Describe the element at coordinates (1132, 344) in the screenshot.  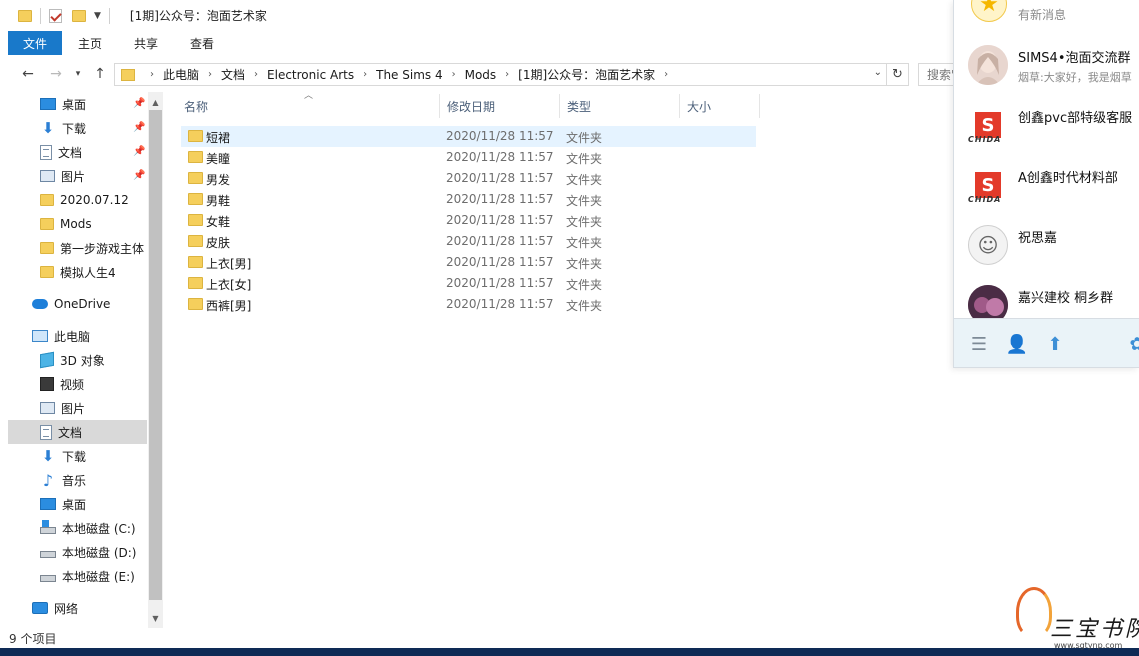
I see `app-icon: ✿` at that location.